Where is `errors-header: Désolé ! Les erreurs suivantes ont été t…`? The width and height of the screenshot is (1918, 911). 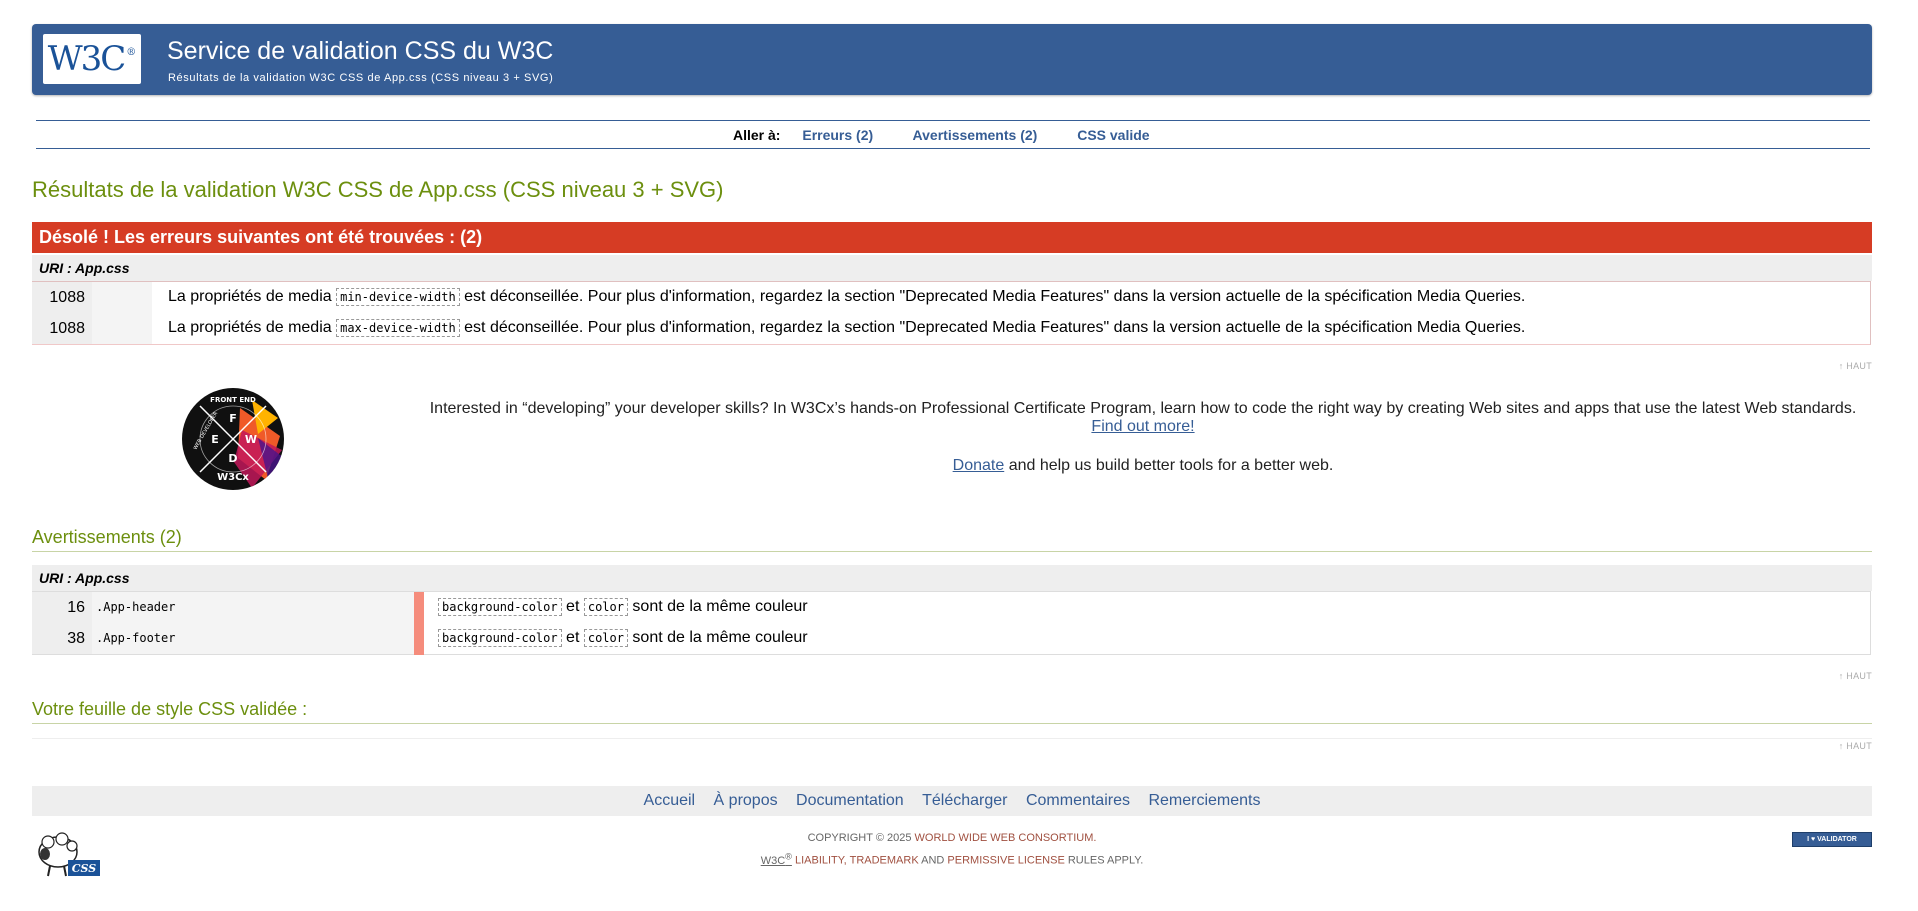
errors-header: Désolé ! Les erreurs suivantes ont été t… is located at coordinates (952, 237).